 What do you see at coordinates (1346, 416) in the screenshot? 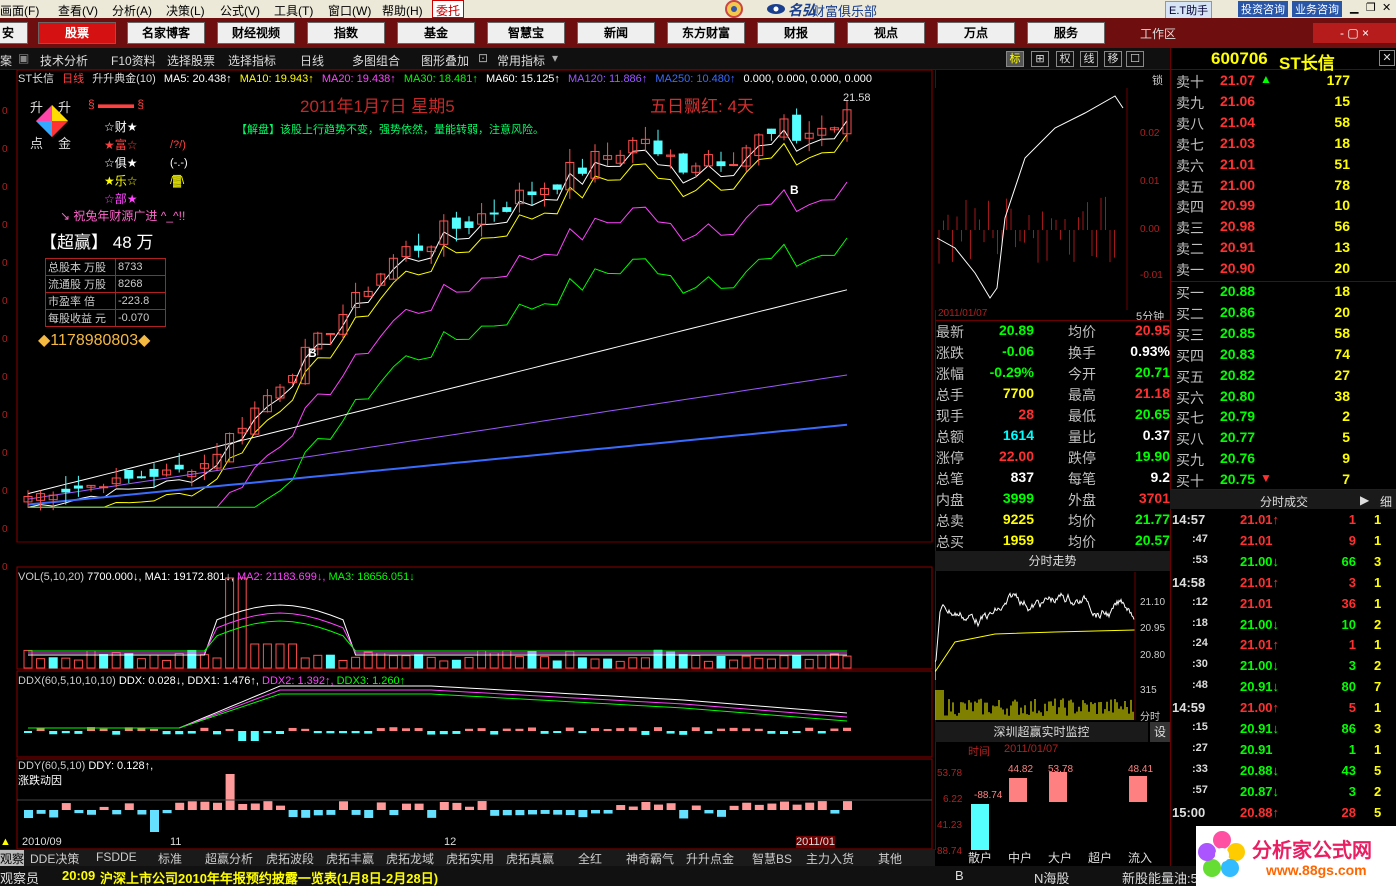
I see `bid-vol: 2` at bounding box center [1346, 416].